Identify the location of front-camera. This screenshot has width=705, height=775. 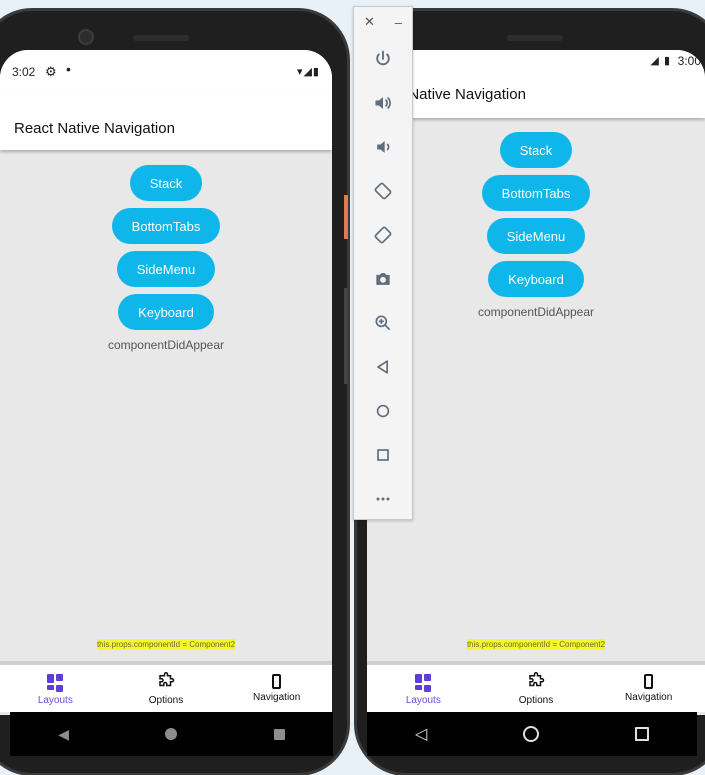
(86, 37).